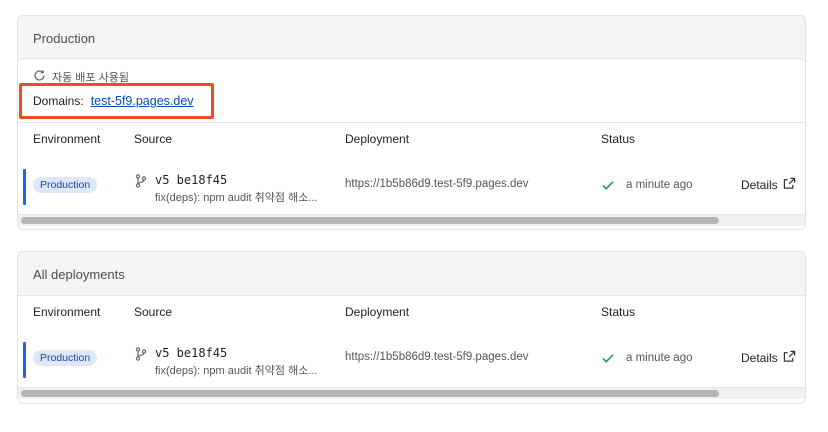 This screenshot has height=432, width=828. What do you see at coordinates (116, 101) in the screenshot?
I see `highlight-annotation` at bounding box center [116, 101].